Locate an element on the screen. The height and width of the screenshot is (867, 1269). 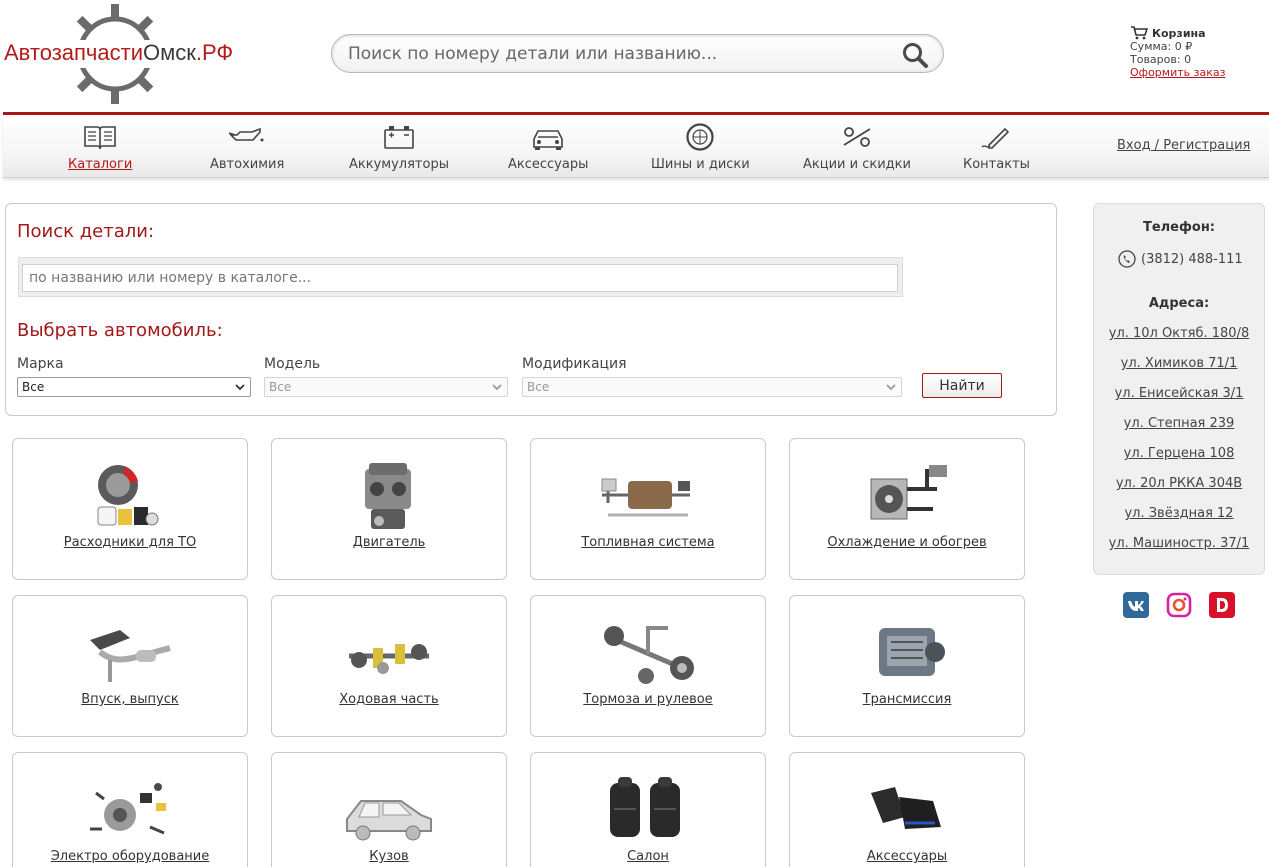
model-select-value: Все is located at coordinates (280, 387).